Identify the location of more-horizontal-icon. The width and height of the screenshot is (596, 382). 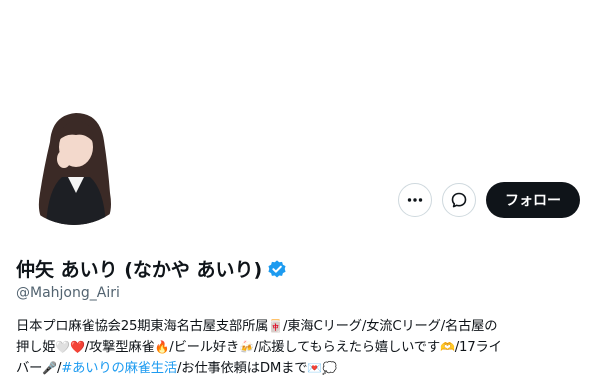
(415, 200).